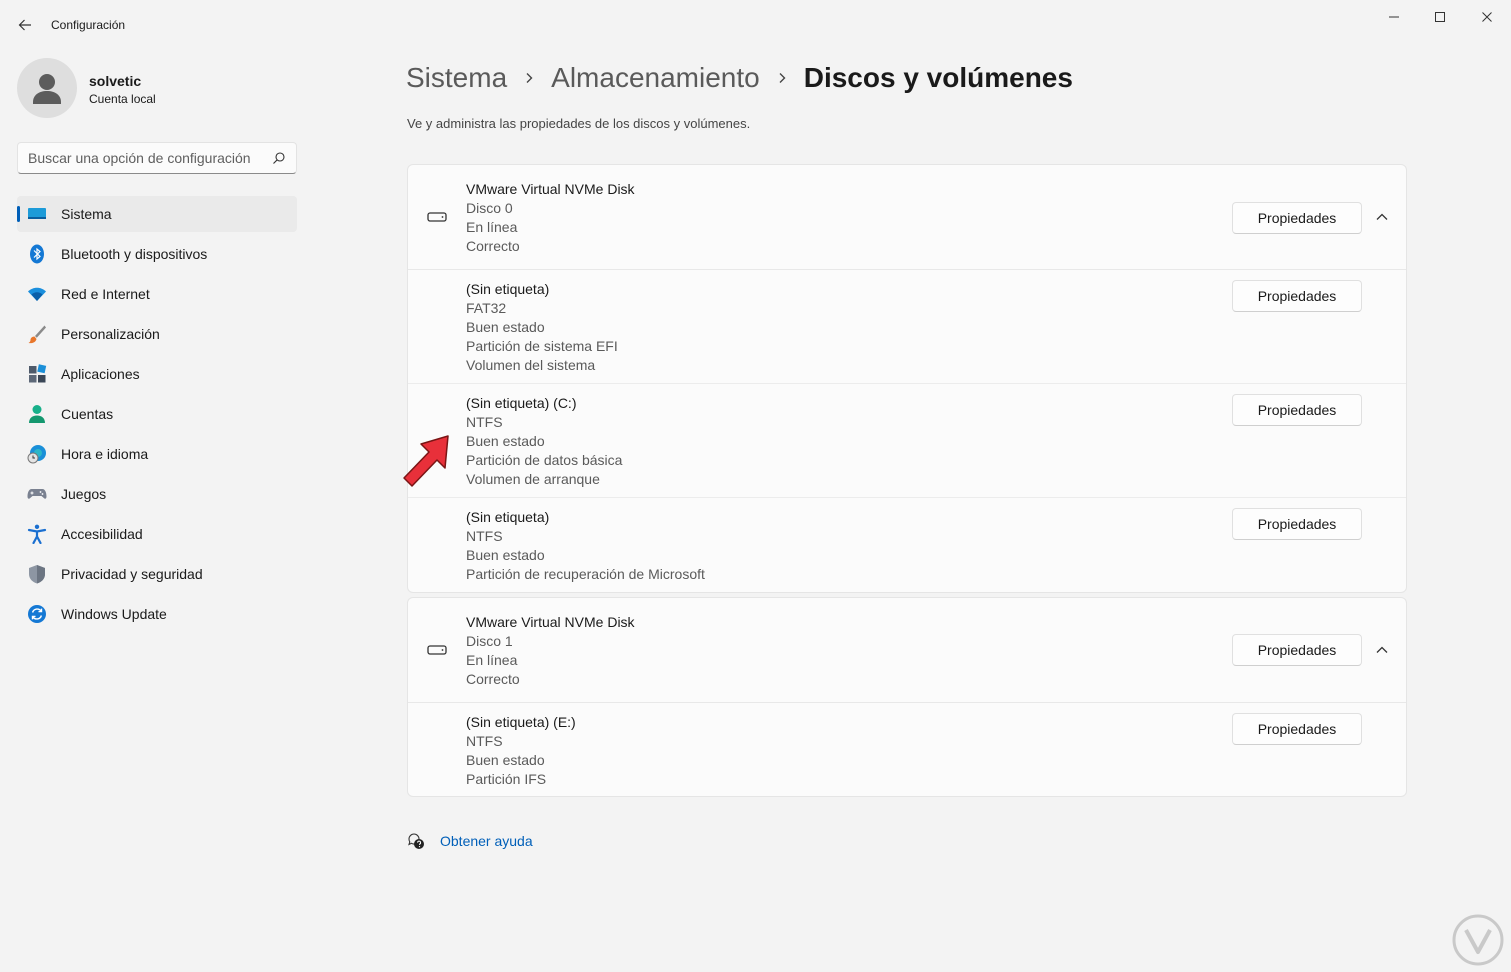 The height and width of the screenshot is (972, 1511). I want to click on sidebar-item-privacidad: Privacidad y seguridad, so click(157, 574).